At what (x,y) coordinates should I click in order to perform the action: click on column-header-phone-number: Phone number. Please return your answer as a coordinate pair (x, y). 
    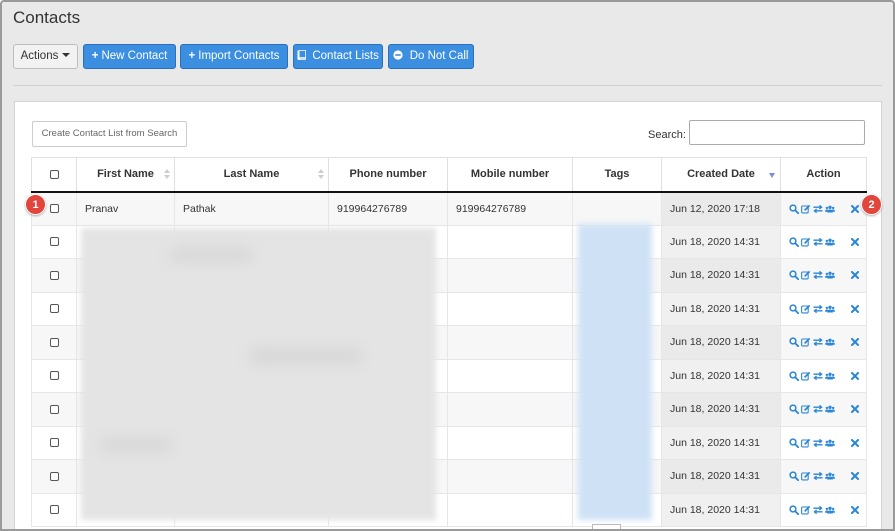
    Looking at the image, I should click on (388, 175).